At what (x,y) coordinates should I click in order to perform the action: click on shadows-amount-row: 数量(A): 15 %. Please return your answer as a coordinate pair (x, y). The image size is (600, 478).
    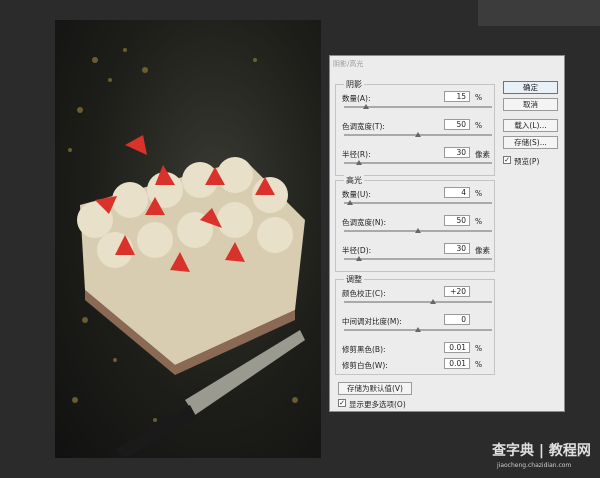
    Looking at the image, I should click on (417, 102).